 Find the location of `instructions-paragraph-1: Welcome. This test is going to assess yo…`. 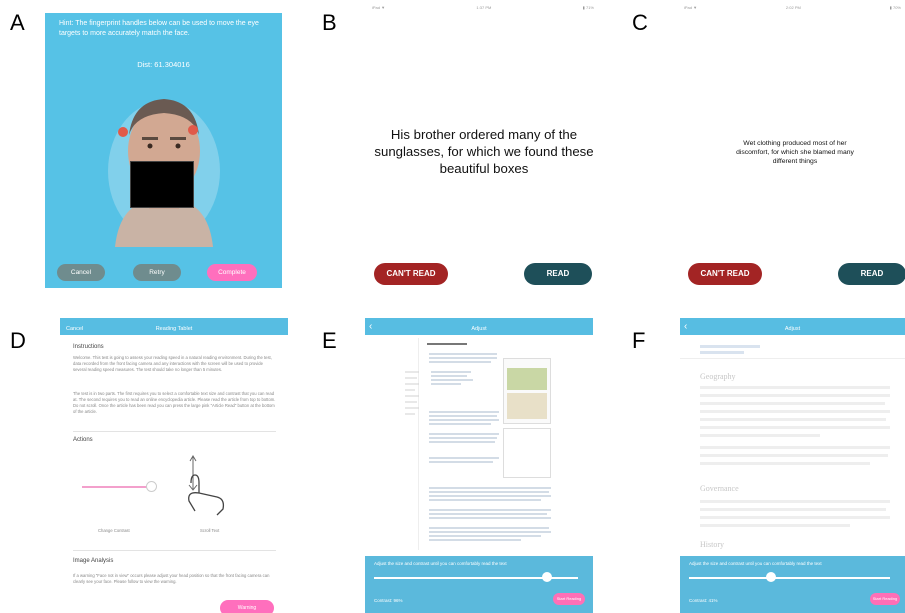

instructions-paragraph-1: Welcome. This test is going to assess yo… is located at coordinates (172, 363).